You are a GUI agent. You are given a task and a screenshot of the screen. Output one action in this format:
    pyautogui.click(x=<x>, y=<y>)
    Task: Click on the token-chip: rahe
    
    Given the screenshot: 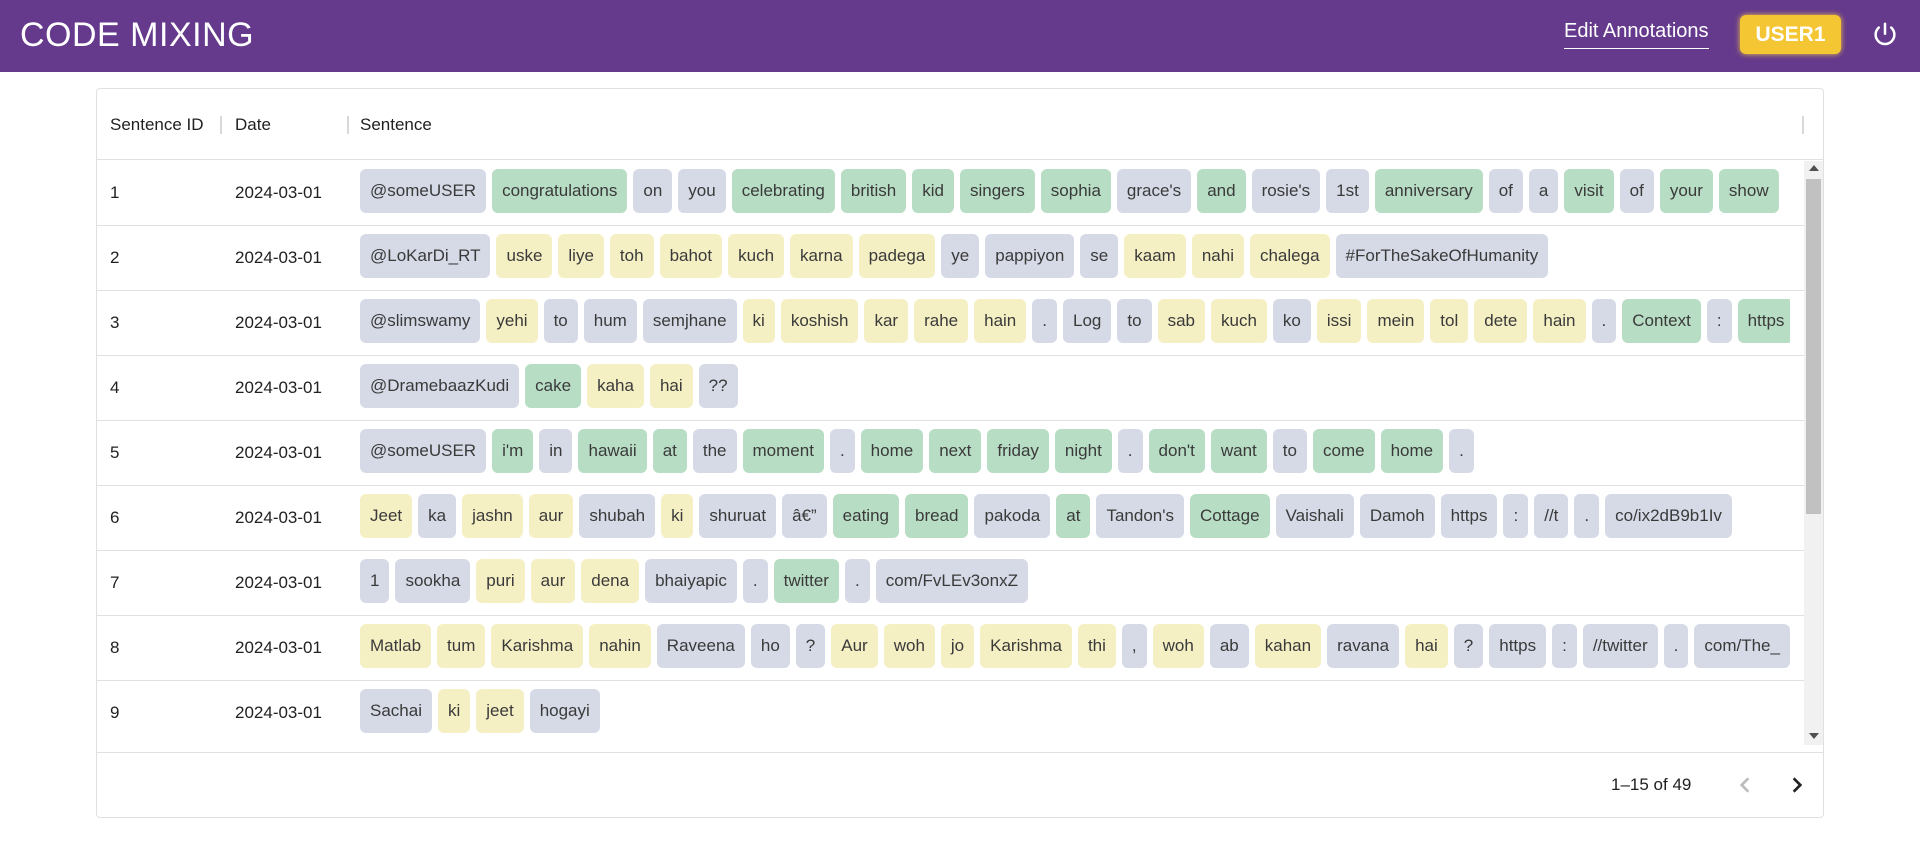 What is the action you would take?
    pyautogui.click(x=941, y=321)
    